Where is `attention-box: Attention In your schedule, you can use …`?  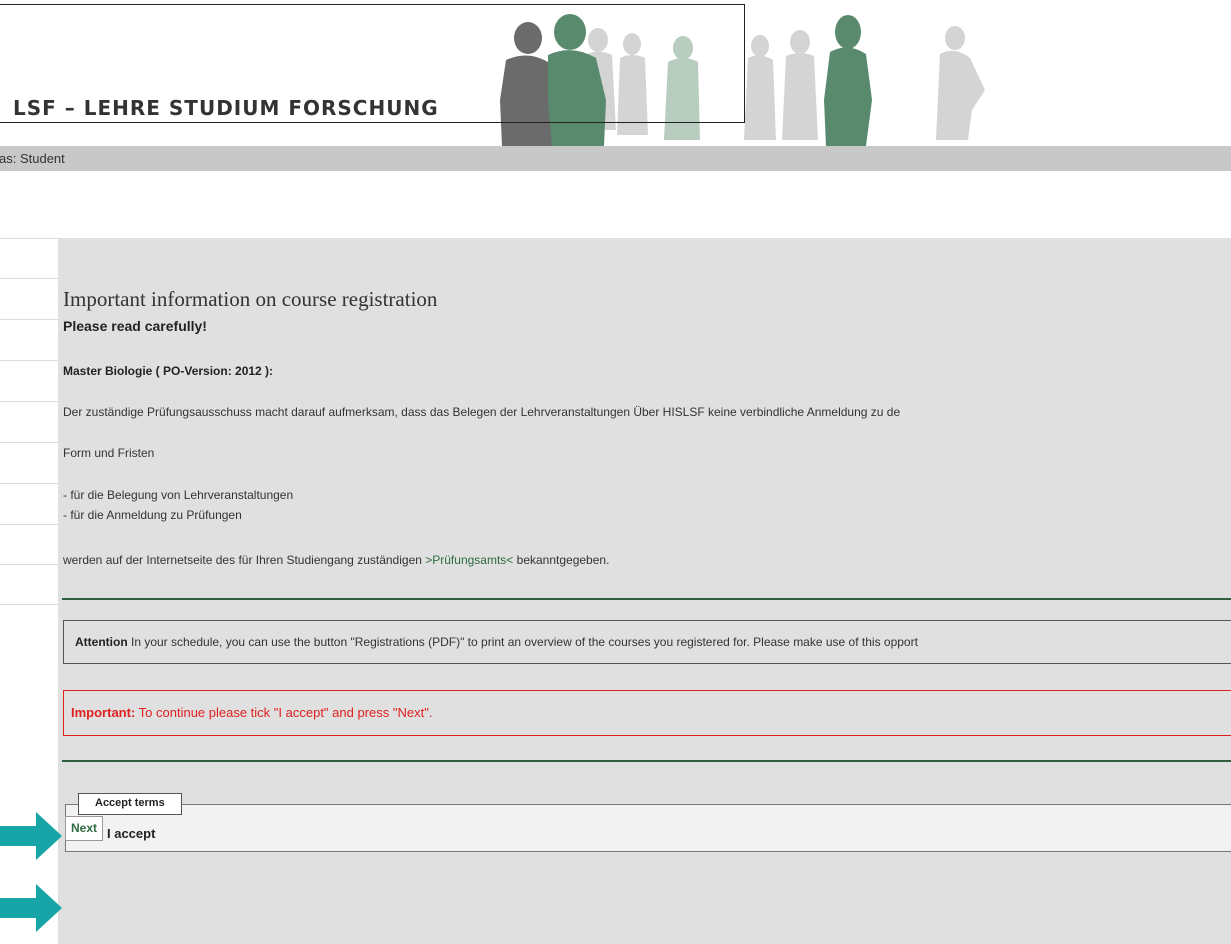 attention-box: Attention In your schedule, you can use … is located at coordinates (647, 642).